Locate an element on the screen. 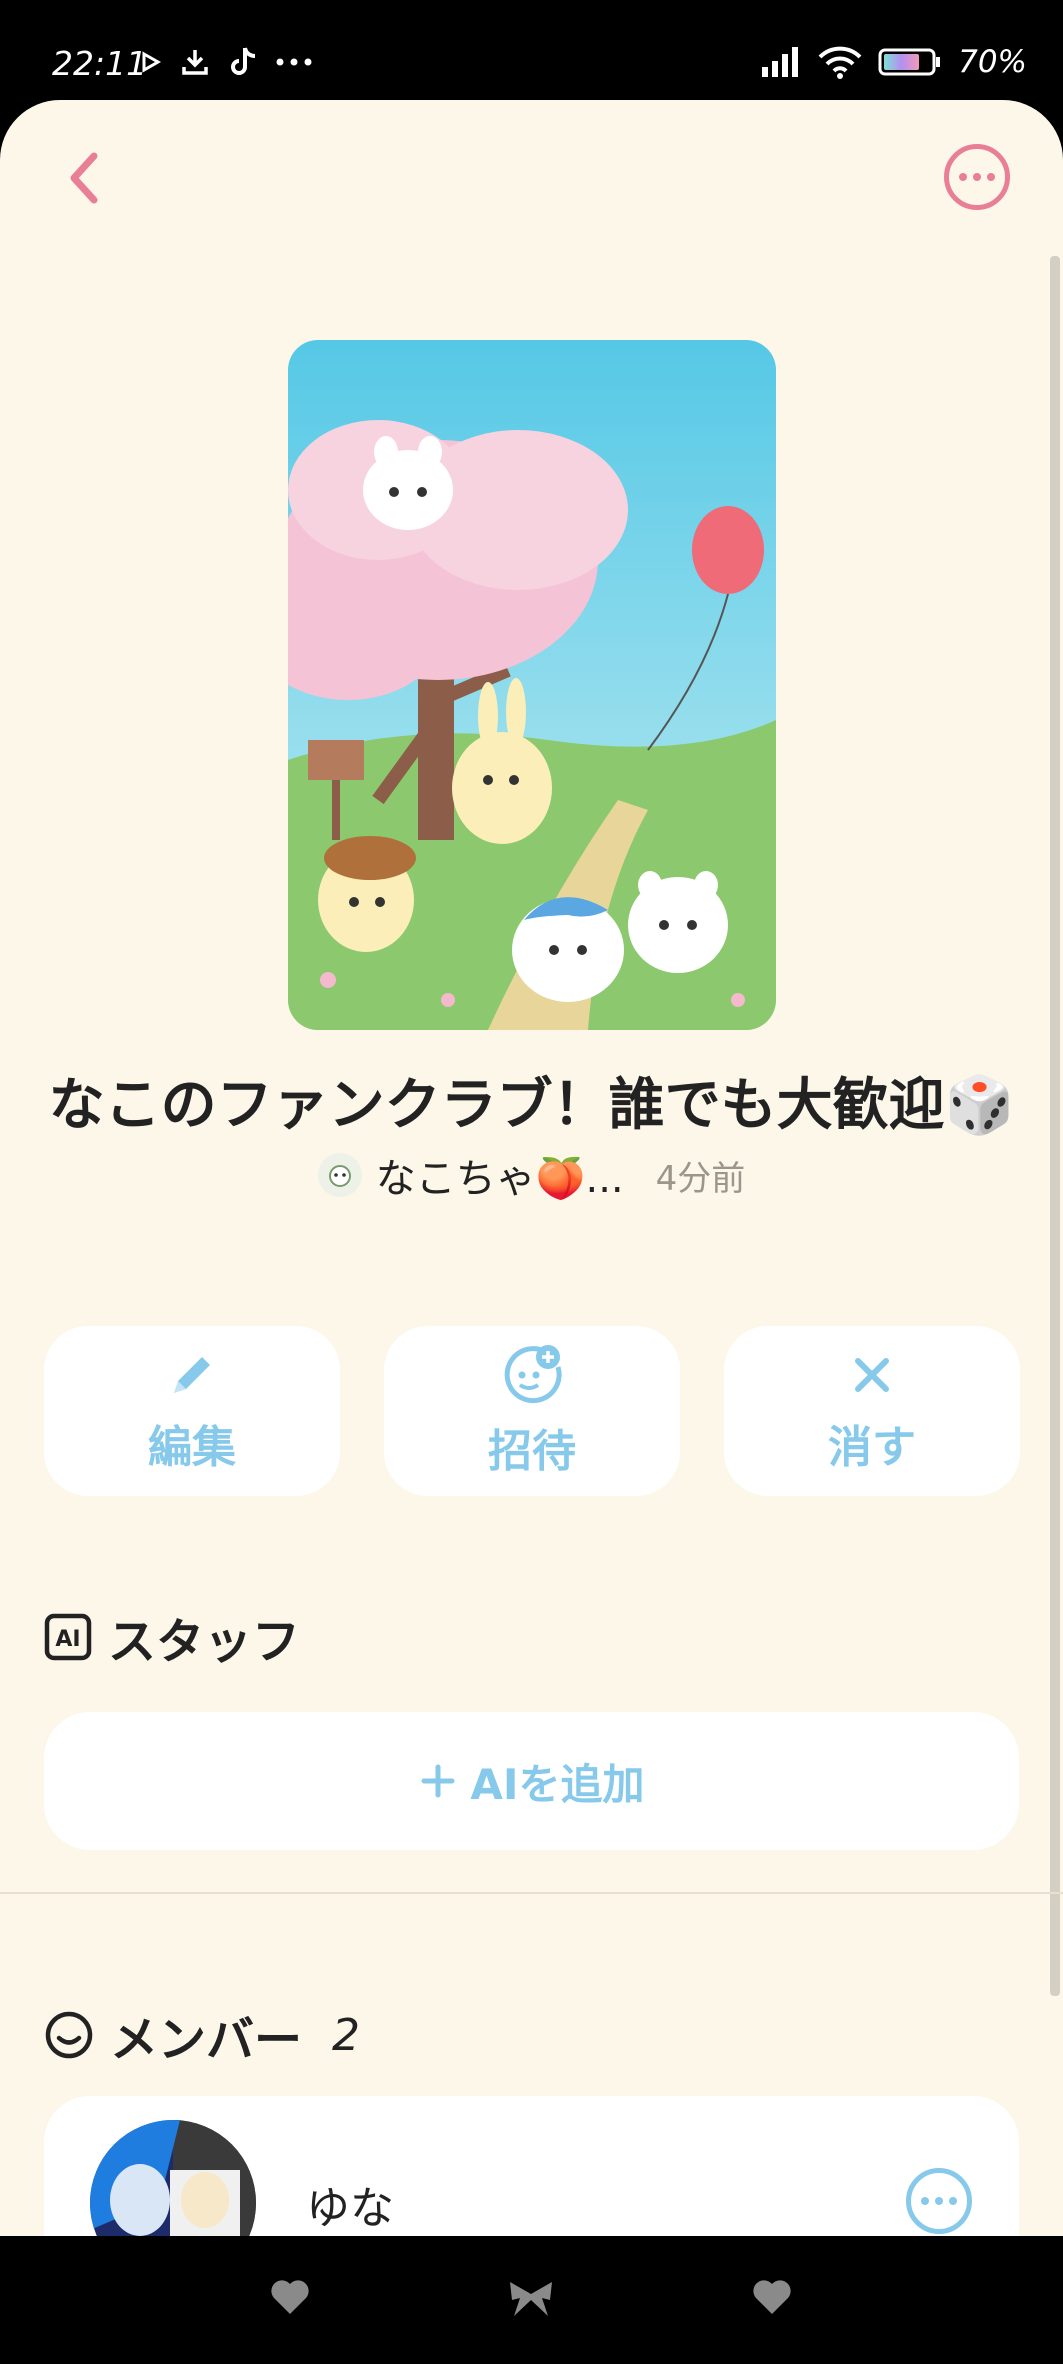  member-list-item: ゆな is located at coordinates (531, 2166).